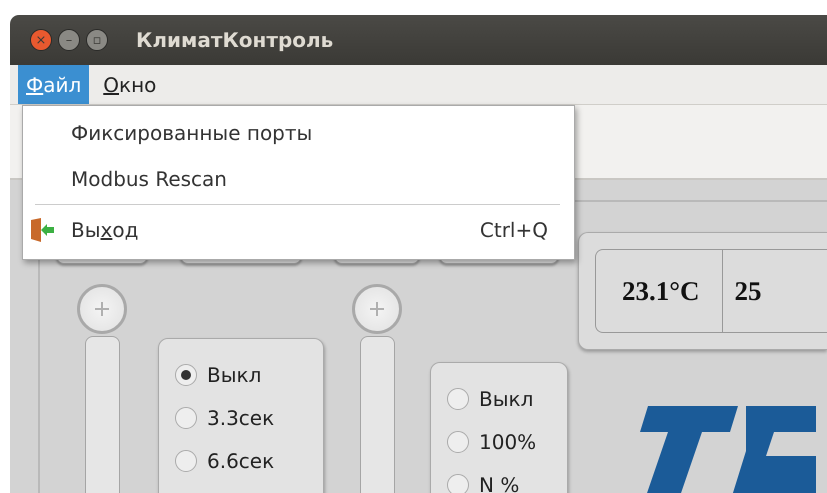  Describe the element at coordinates (104, 230) in the screenshot. I see `menu-item-label: Выход` at that location.